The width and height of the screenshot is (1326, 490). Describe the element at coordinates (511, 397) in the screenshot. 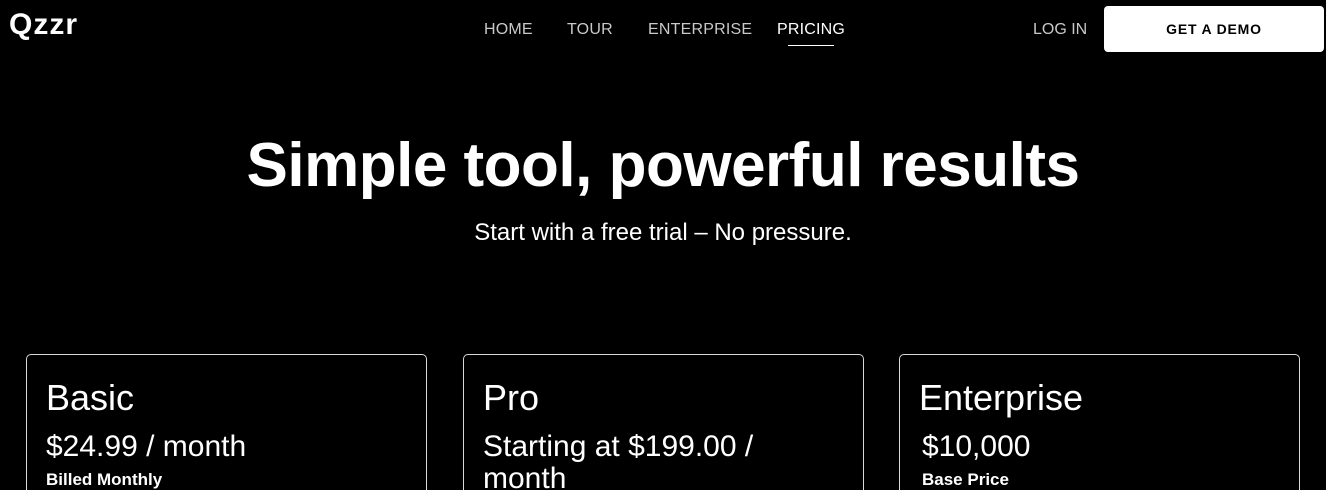

I see `plan-name: Pro` at that location.